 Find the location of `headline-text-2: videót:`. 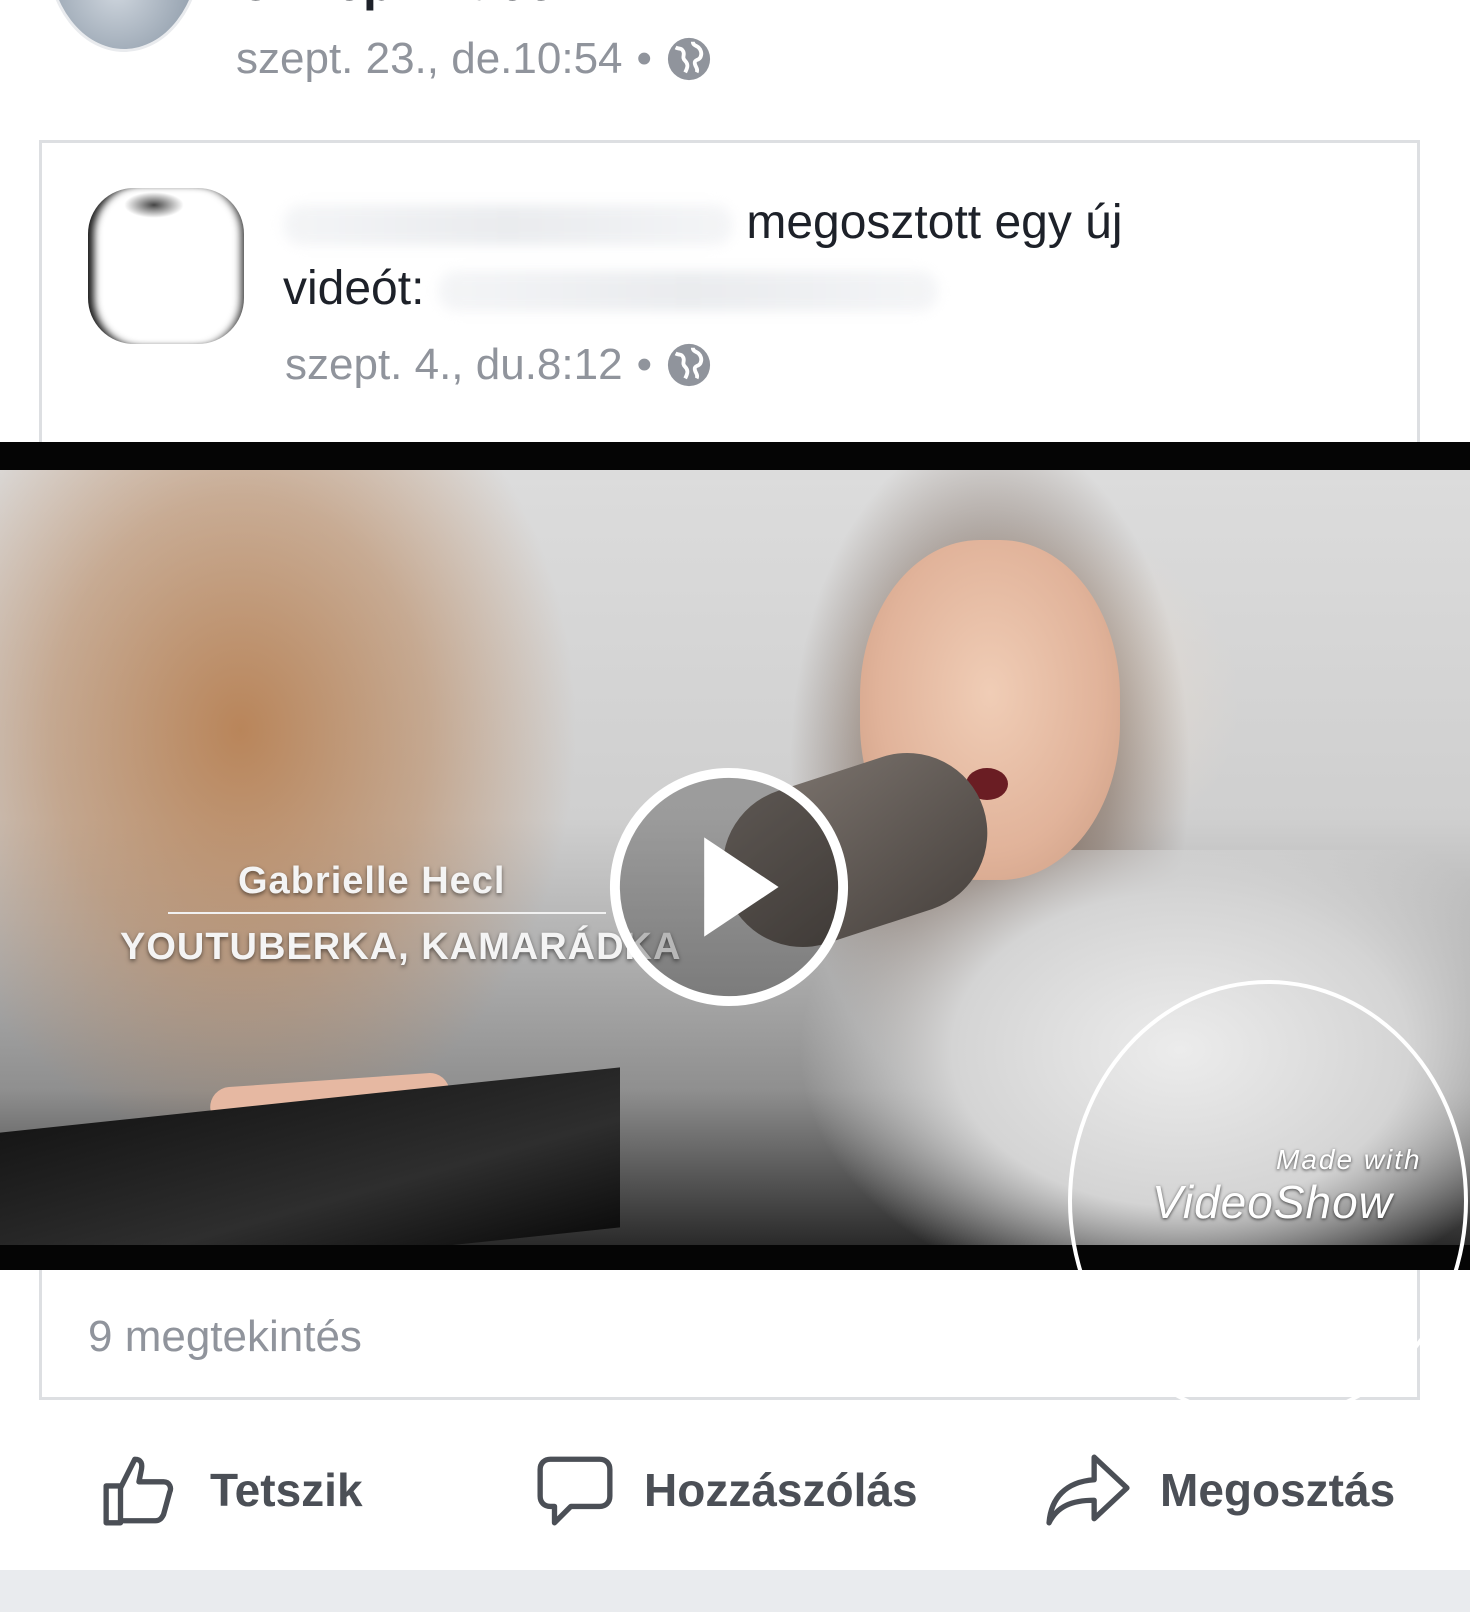

headline-text-2: videót: is located at coordinates (354, 288).